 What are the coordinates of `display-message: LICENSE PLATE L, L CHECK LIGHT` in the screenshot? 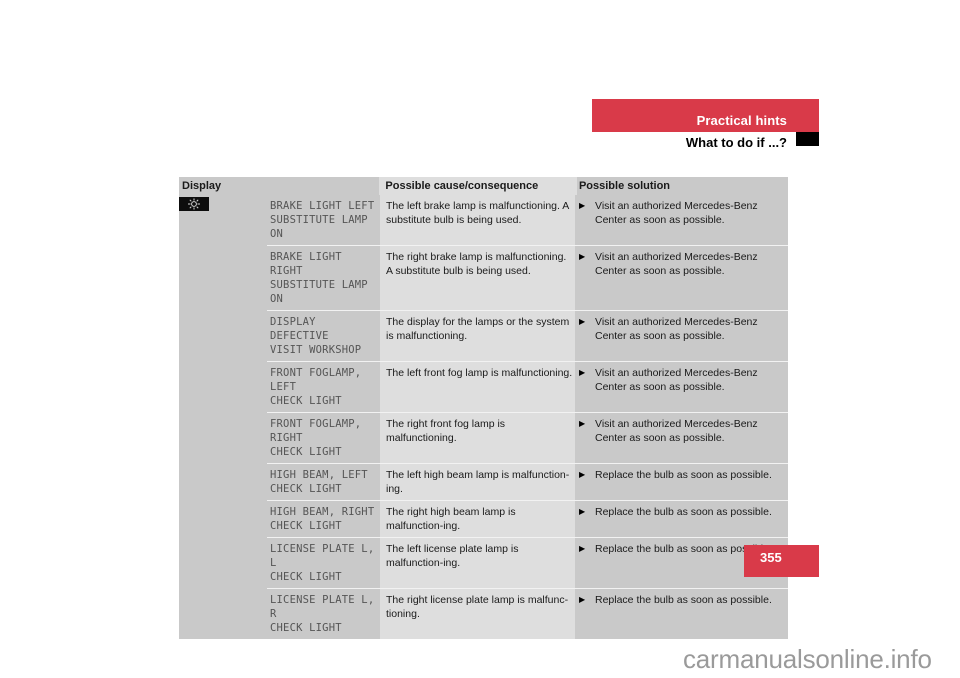 It's located at (323, 562).